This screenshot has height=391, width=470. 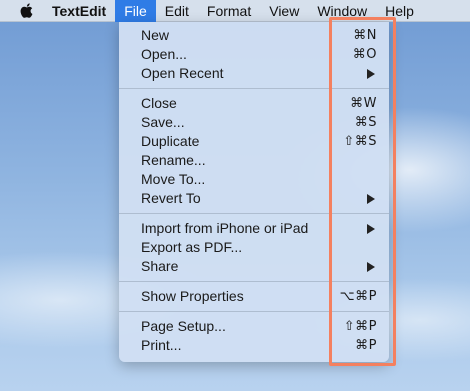 I want to click on menu-item-label: Close, so click(x=159, y=103).